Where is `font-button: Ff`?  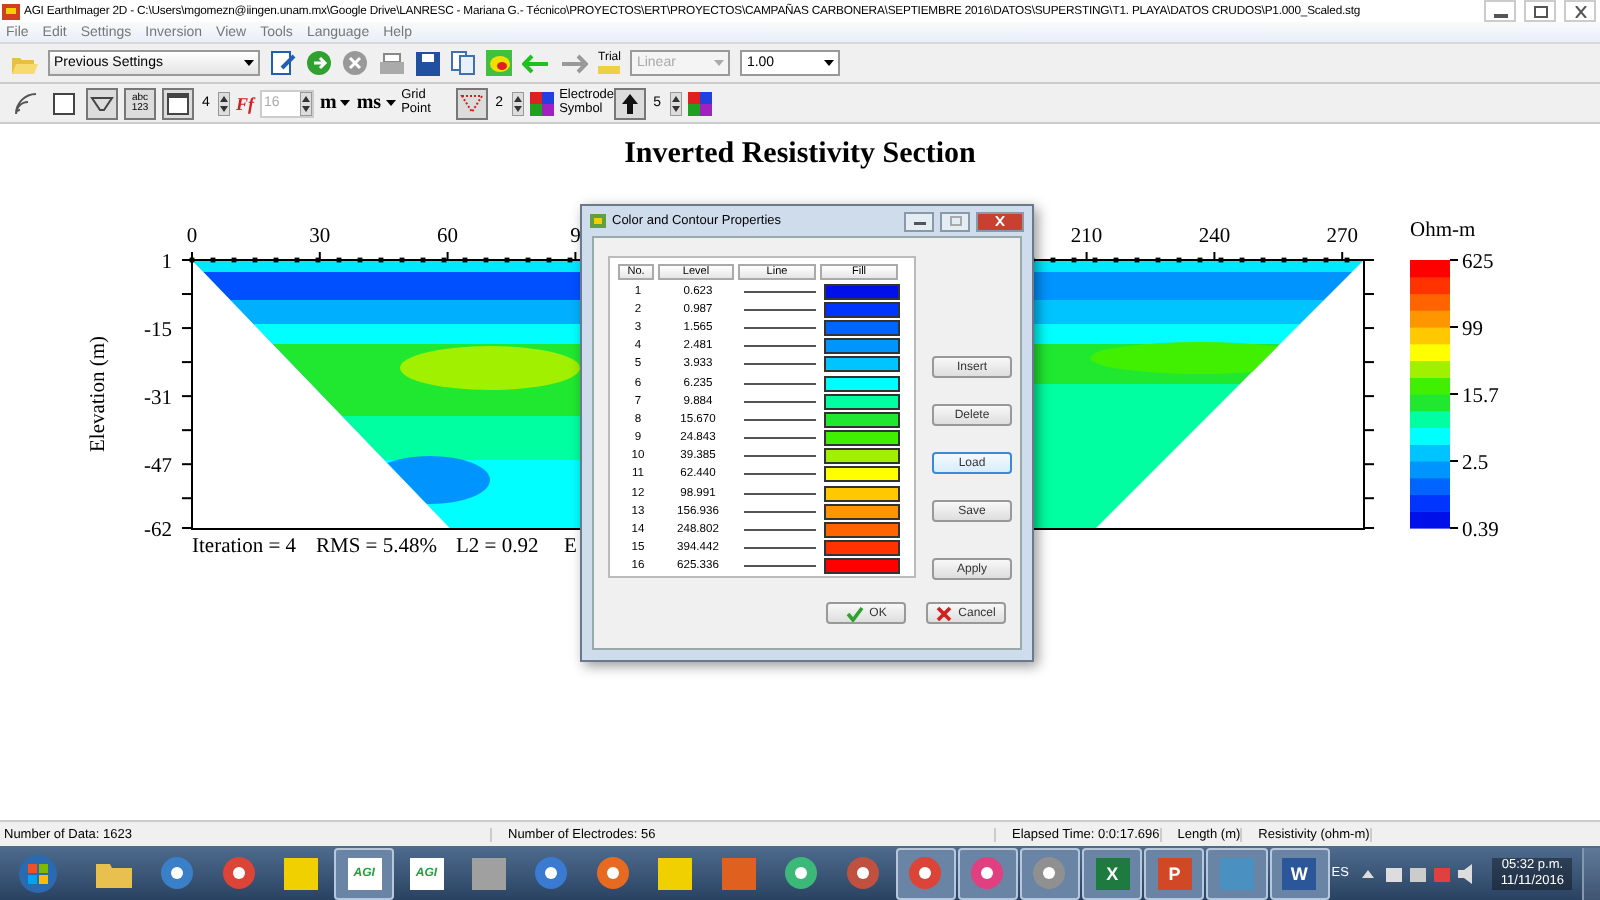
font-button: Ff is located at coordinates (245, 103).